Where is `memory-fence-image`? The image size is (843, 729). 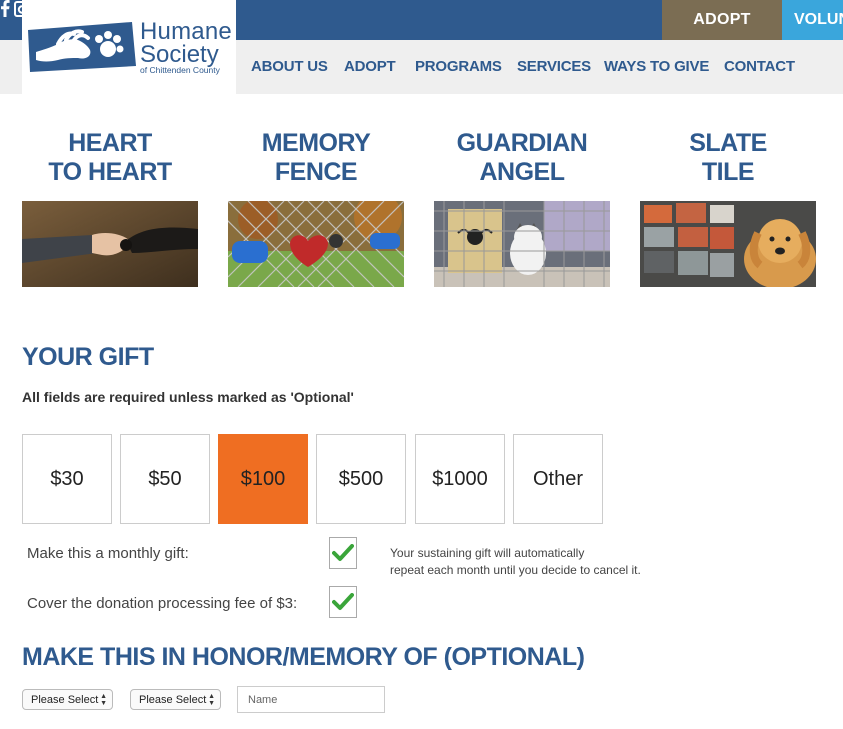
memory-fence-image is located at coordinates (316, 244).